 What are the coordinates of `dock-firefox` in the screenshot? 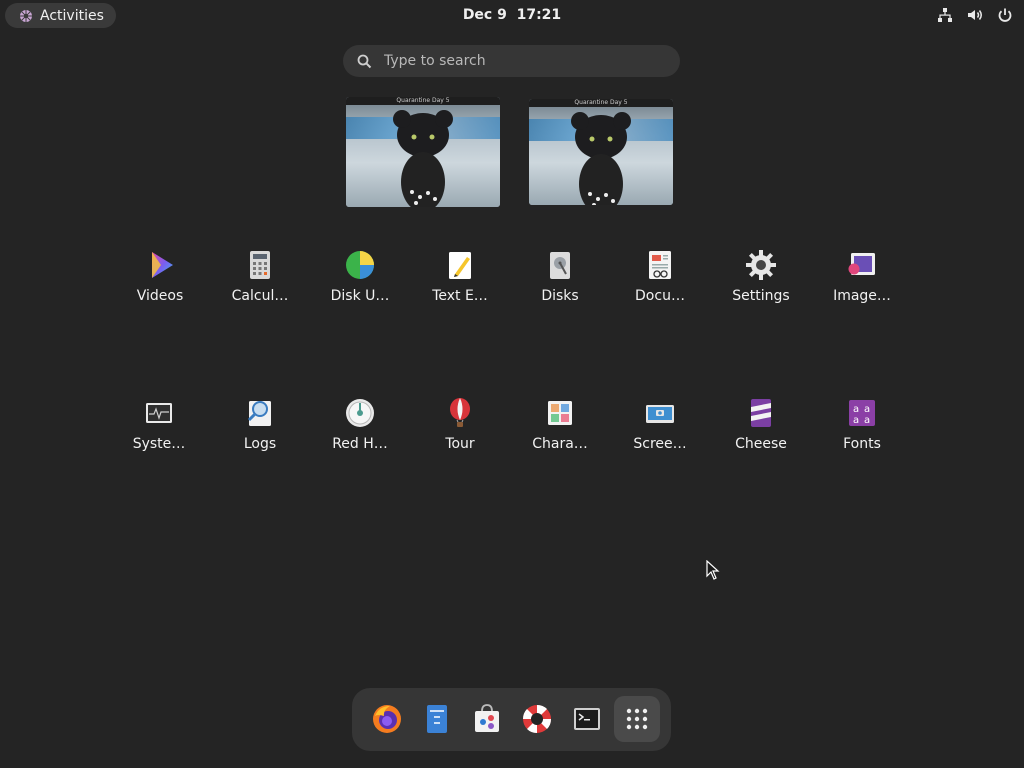 It's located at (387, 719).